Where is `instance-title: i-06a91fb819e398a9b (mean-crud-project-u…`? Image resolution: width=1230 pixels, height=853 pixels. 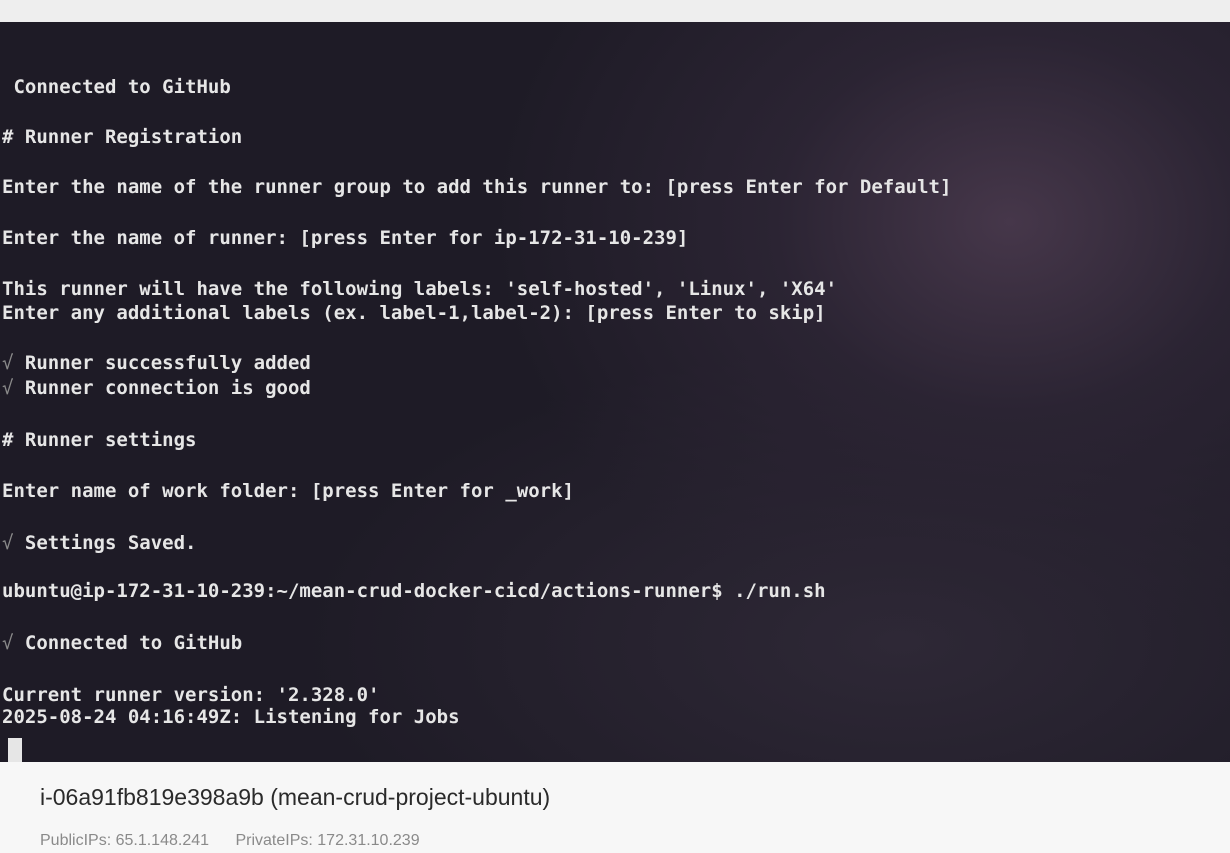 instance-title: i-06a91fb819e398a9b (mean-crud-project-u… is located at coordinates (295, 797).